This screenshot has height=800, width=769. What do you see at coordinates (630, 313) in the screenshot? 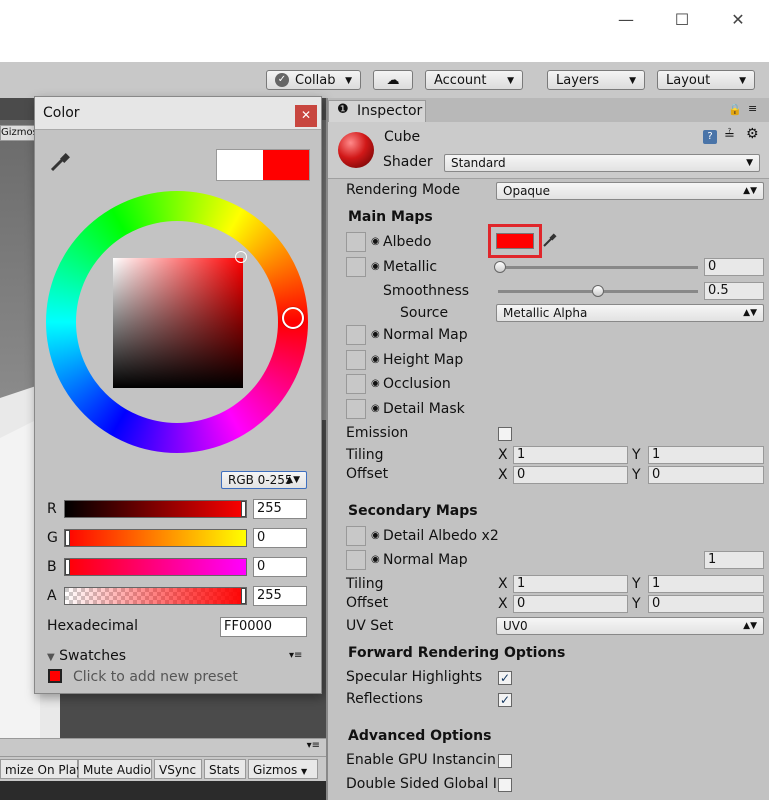
I see `source-dropdown: Metallic Alpha ▲▼` at bounding box center [630, 313].